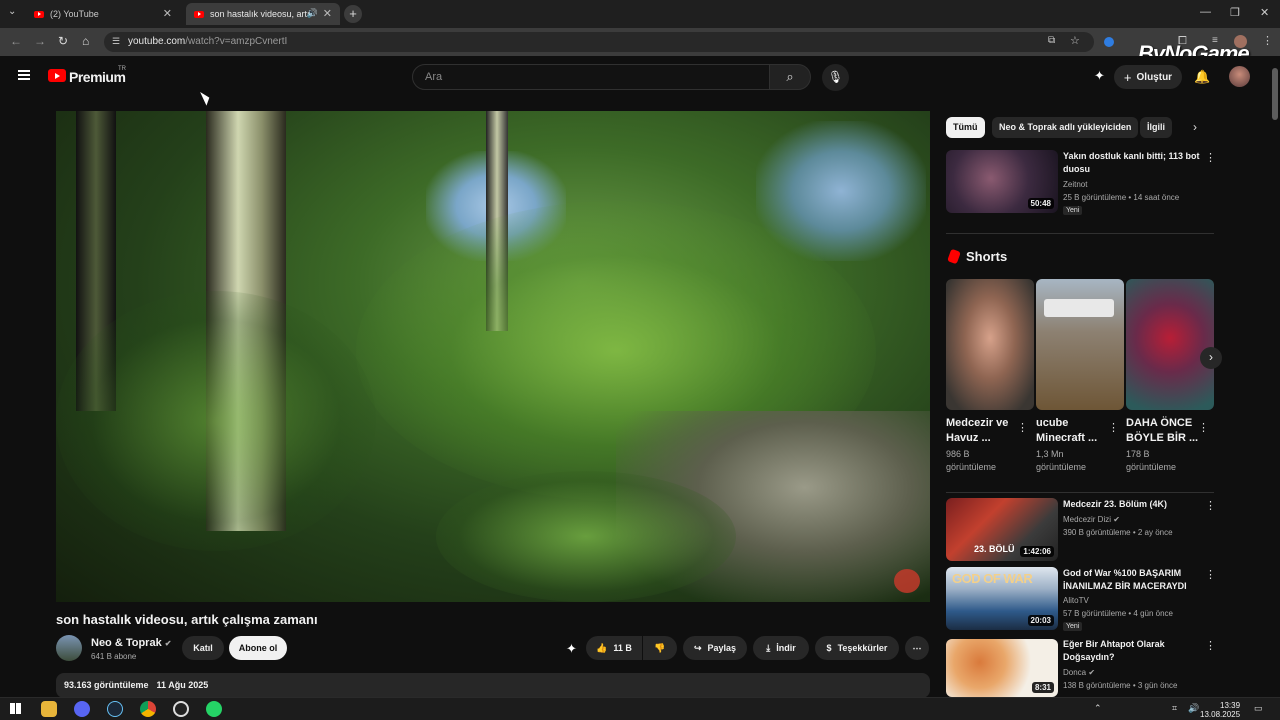  I want to click on tab-youtube-home: (2) YouTube ✕, so click(103, 14).